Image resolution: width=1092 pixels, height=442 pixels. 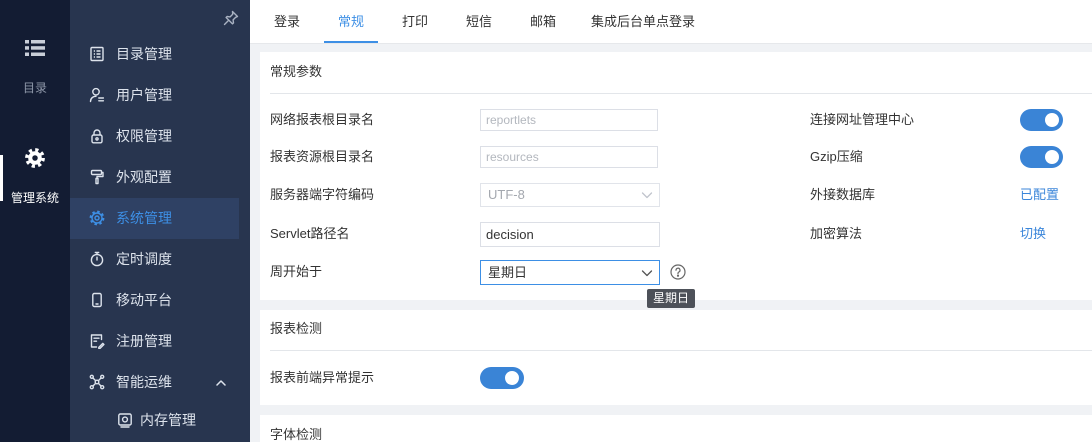 I want to click on sidebar-item-label: 外观配置, so click(x=144, y=177).